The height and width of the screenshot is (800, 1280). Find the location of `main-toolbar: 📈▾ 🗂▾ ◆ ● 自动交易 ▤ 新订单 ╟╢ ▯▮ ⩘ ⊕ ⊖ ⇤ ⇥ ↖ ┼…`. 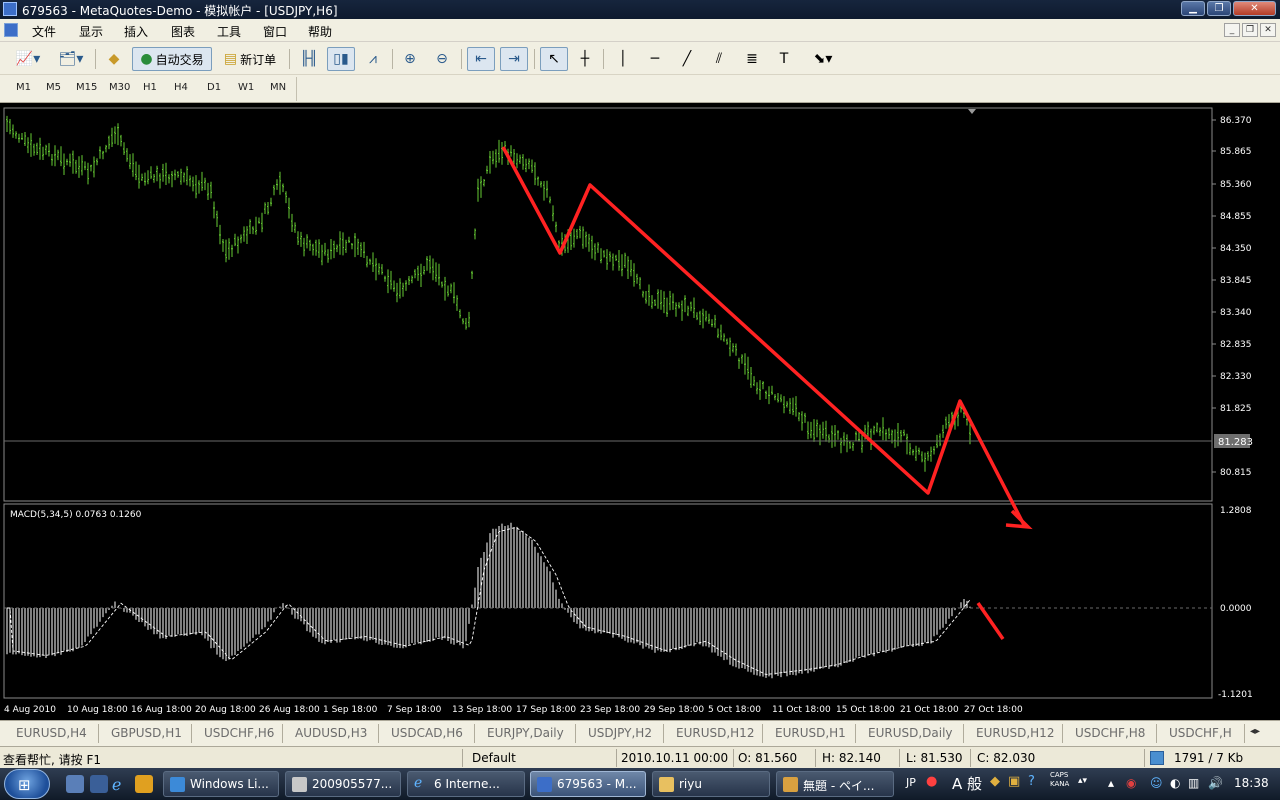

main-toolbar: 📈▾ 🗂▾ ◆ ● 自动交易 ▤ 新订单 ╟╢ ▯▮ ⩘ ⊕ ⊖ ⇤ ⇥ ↖ ┼… is located at coordinates (640, 58).